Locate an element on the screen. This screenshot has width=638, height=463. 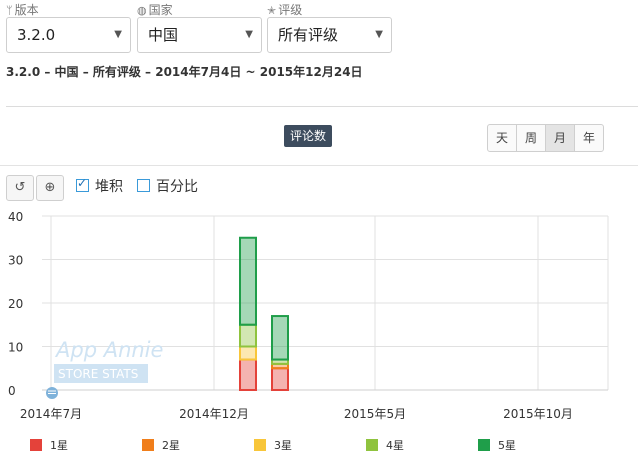
legend-label: 4星 is located at coordinates (395, 445).